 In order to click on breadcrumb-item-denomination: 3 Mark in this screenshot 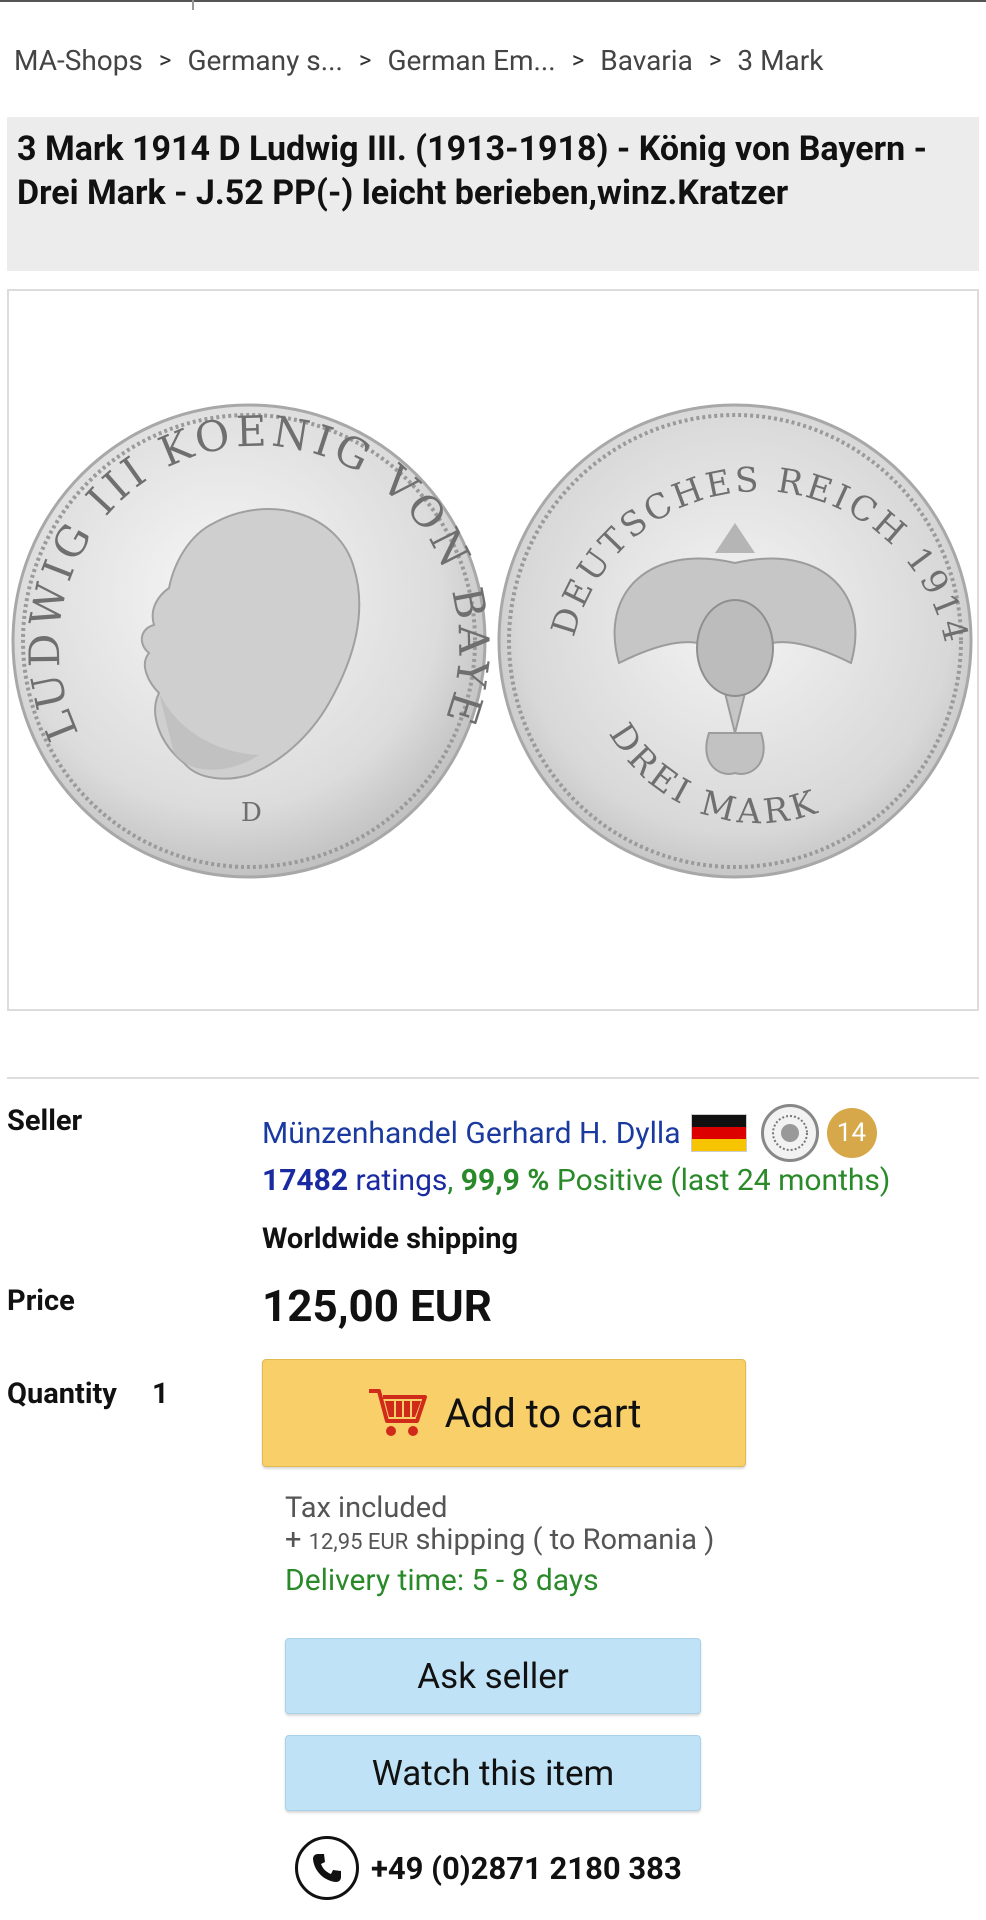, I will do `click(780, 60)`.